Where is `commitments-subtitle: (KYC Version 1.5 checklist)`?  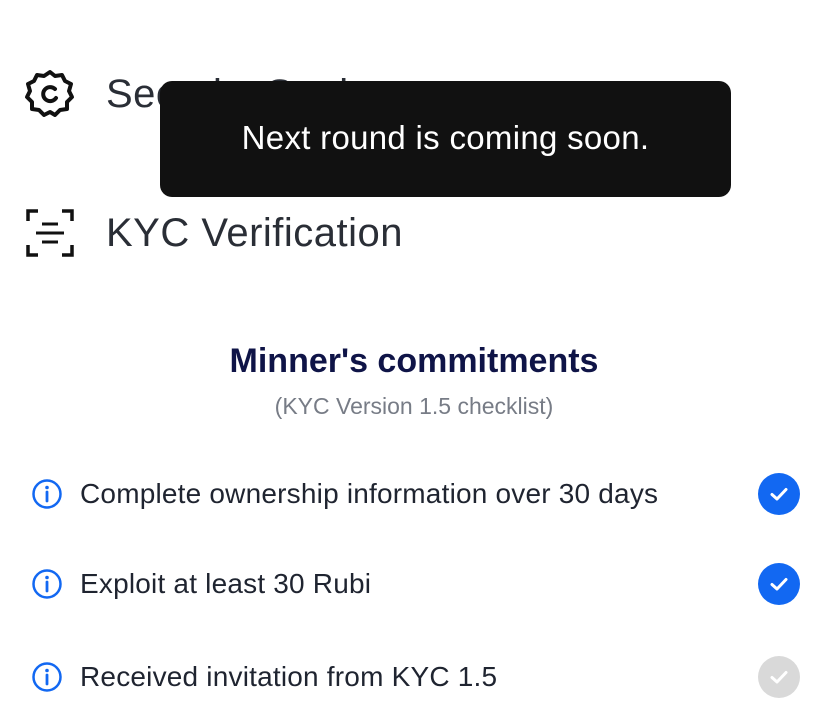 commitments-subtitle: (KYC Version 1.5 checklist) is located at coordinates (414, 406).